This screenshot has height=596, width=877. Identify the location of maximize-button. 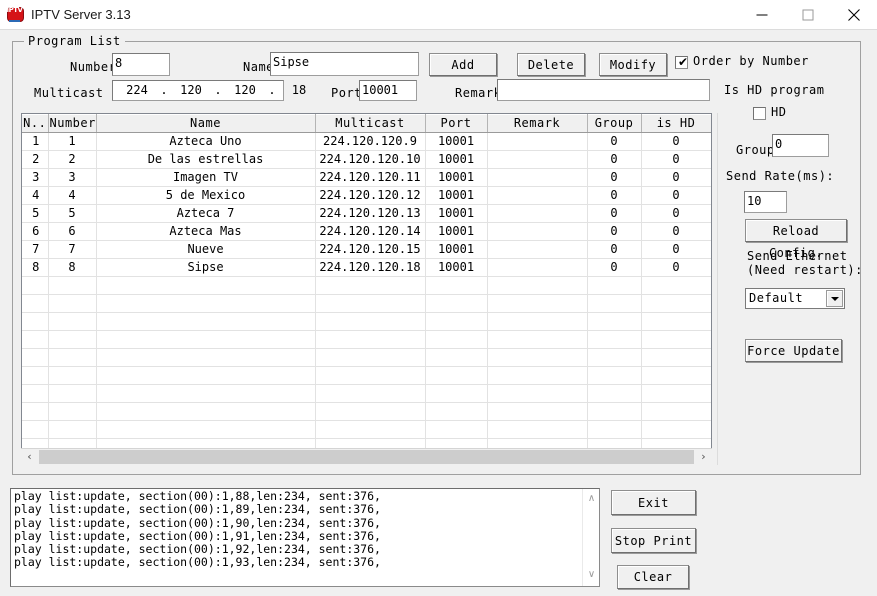
(808, 14).